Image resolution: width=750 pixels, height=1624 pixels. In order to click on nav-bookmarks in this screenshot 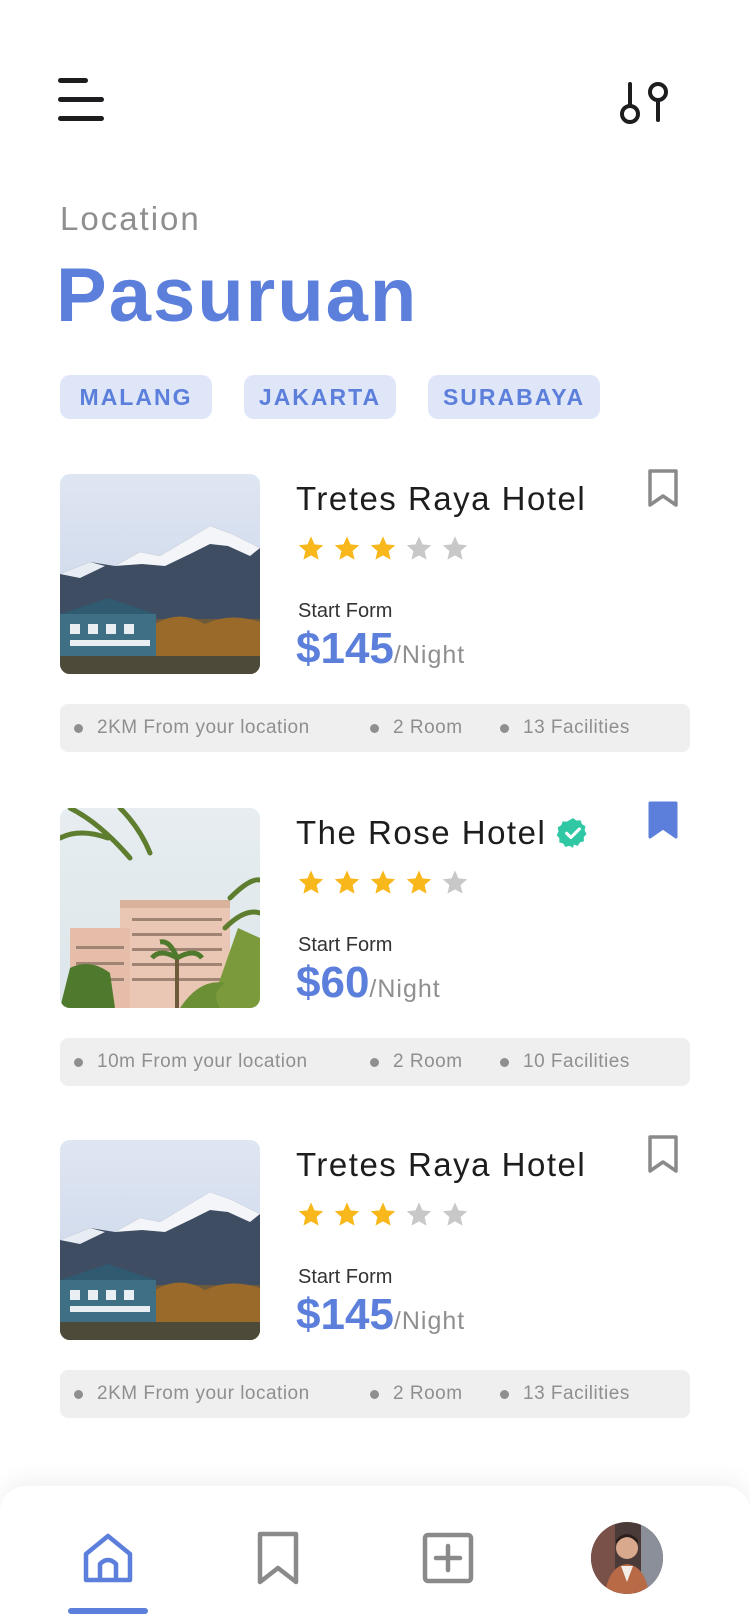, I will do `click(278, 1558)`.